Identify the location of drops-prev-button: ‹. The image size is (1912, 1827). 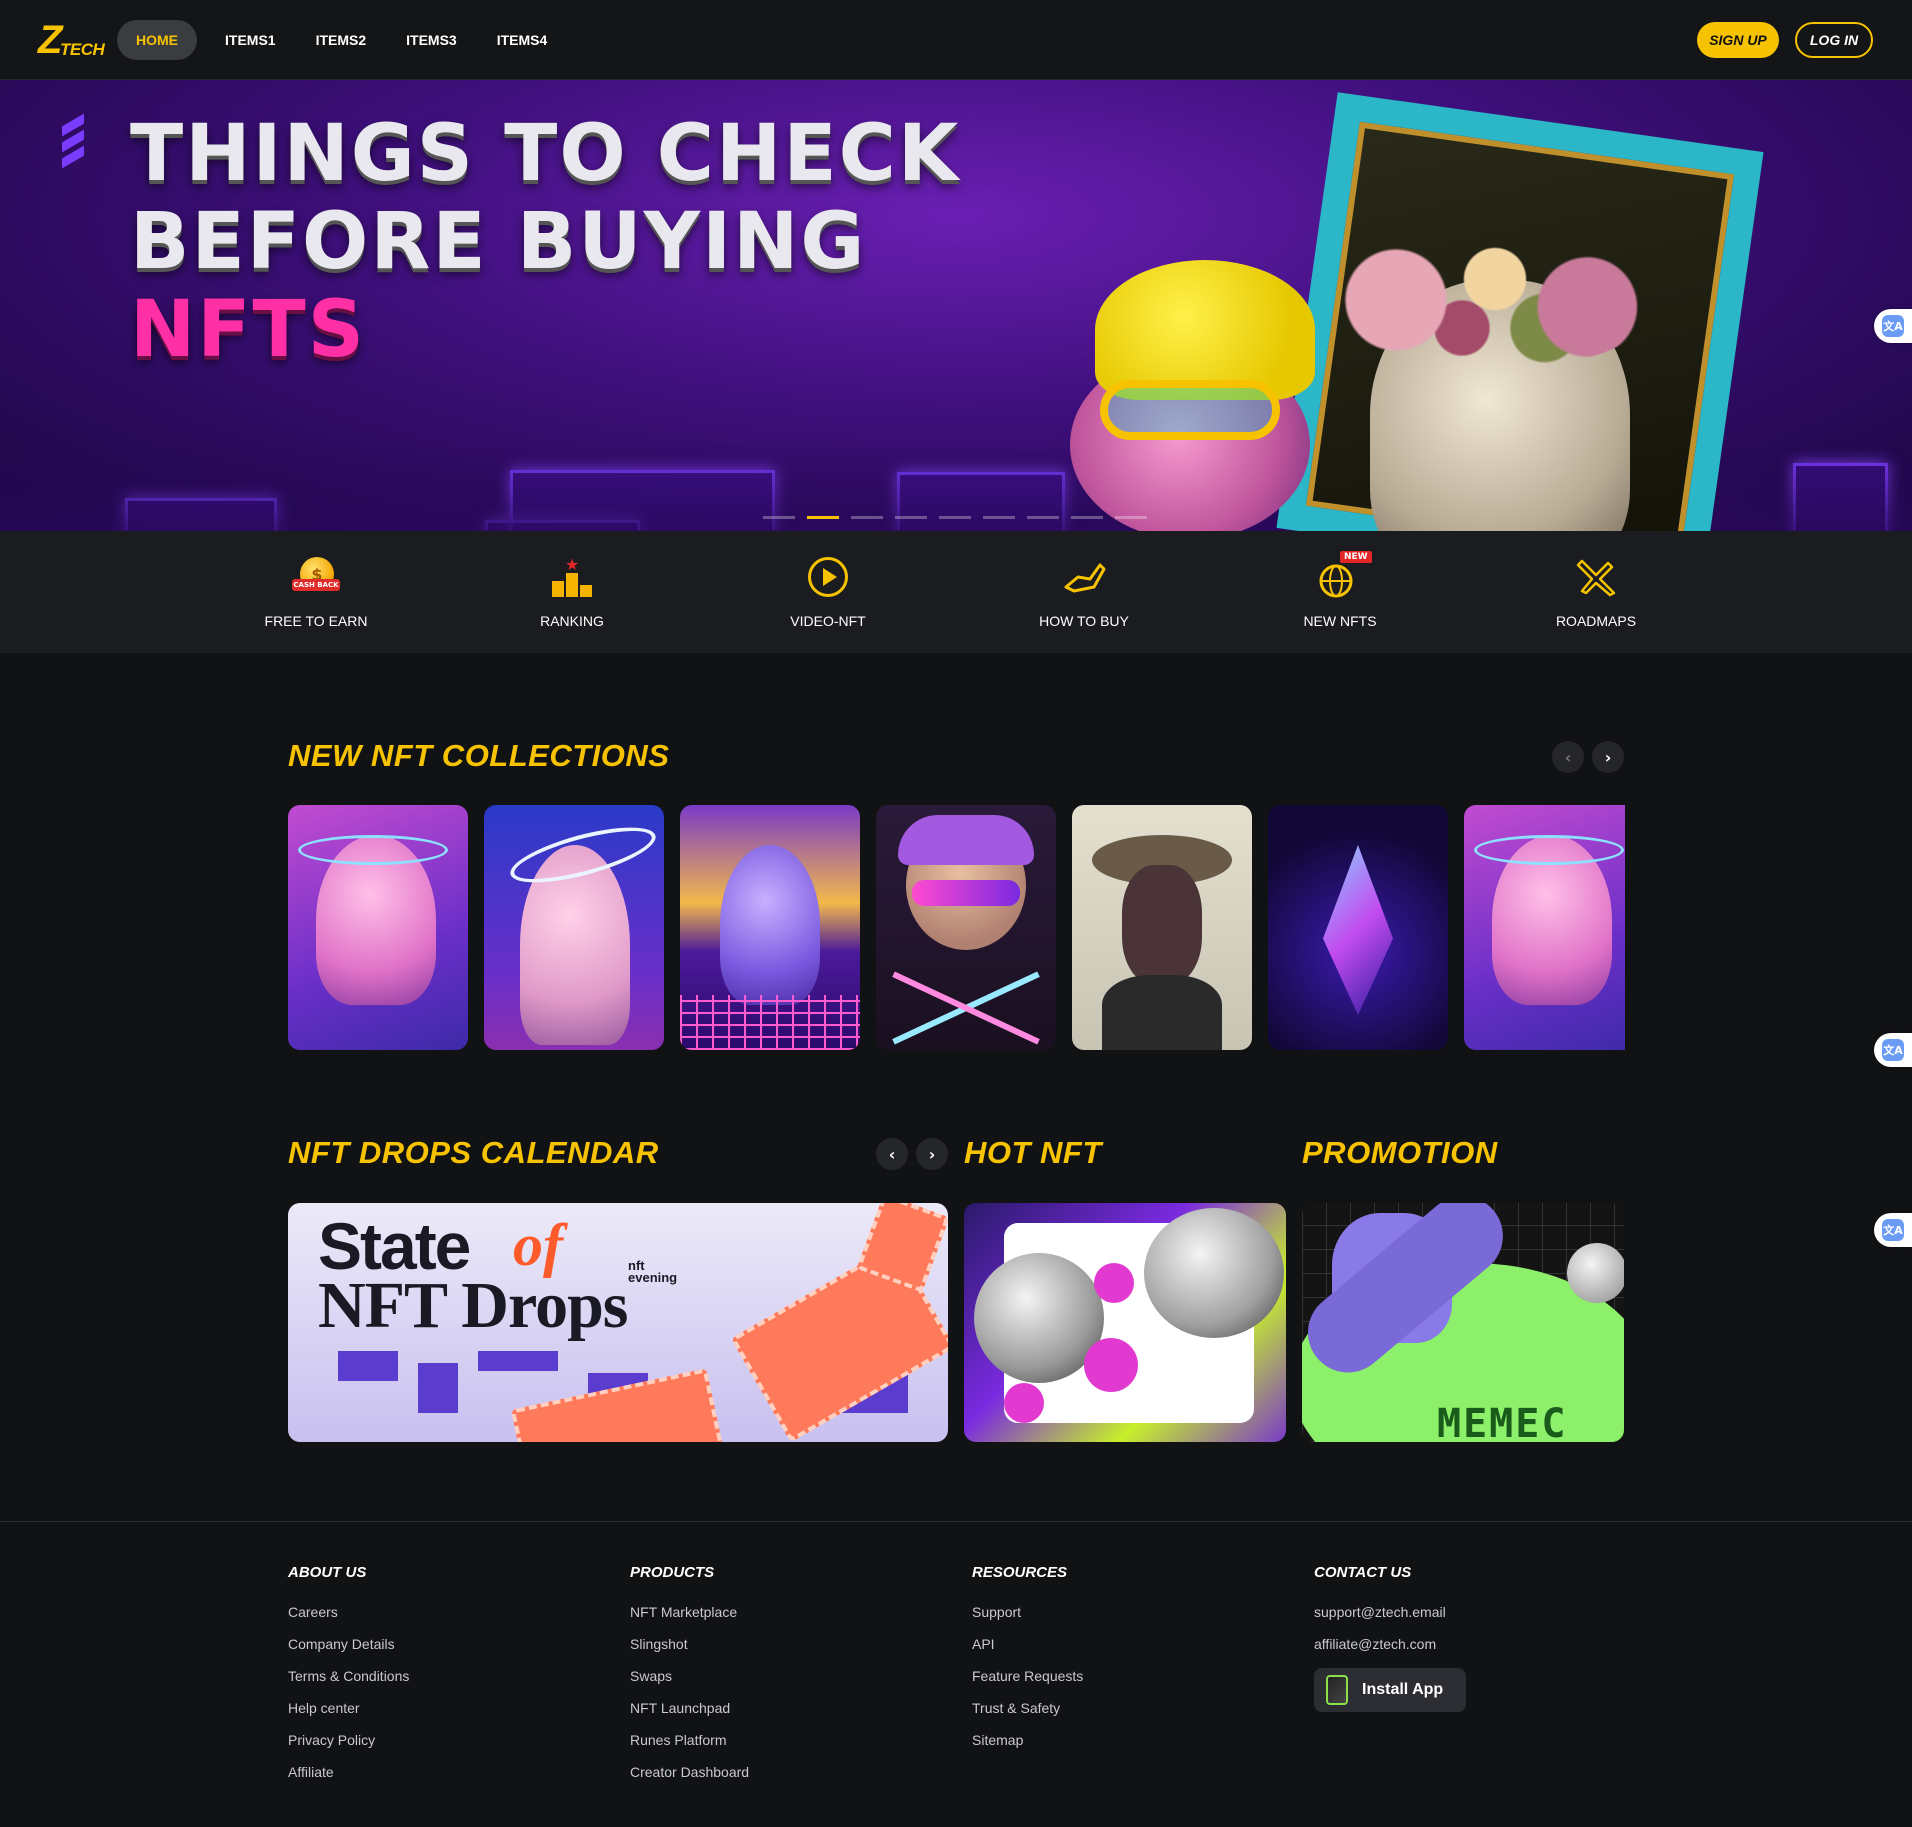
(892, 1154).